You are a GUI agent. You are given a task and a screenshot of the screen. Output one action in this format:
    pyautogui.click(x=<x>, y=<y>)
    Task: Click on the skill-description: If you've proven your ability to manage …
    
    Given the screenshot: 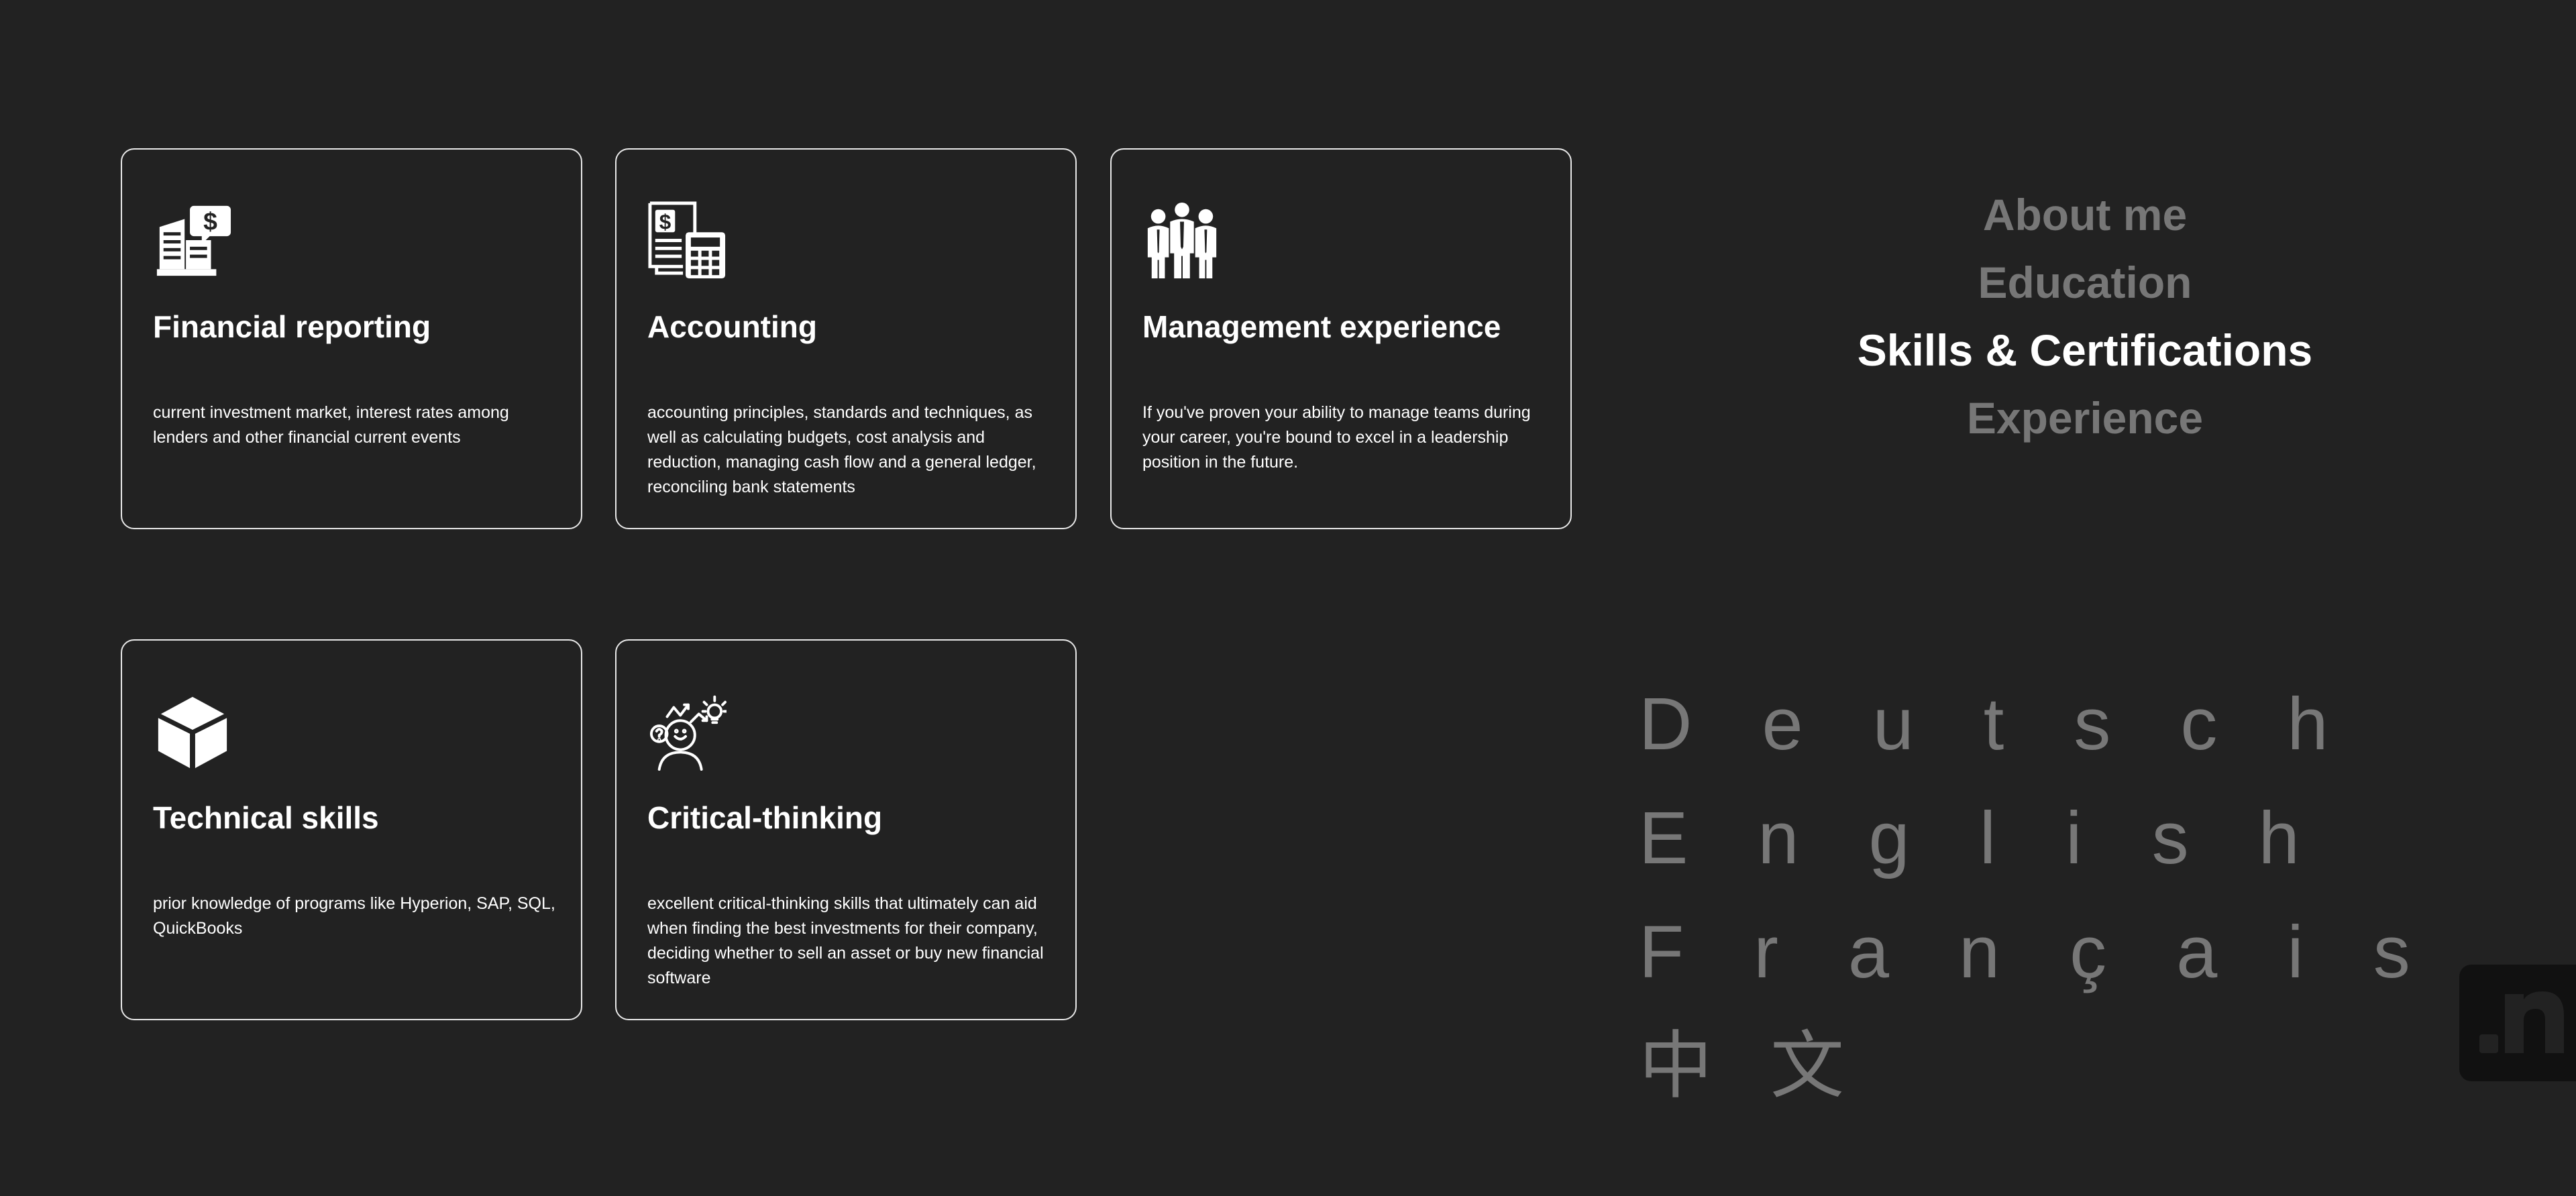 What is the action you would take?
    pyautogui.click(x=1336, y=437)
    